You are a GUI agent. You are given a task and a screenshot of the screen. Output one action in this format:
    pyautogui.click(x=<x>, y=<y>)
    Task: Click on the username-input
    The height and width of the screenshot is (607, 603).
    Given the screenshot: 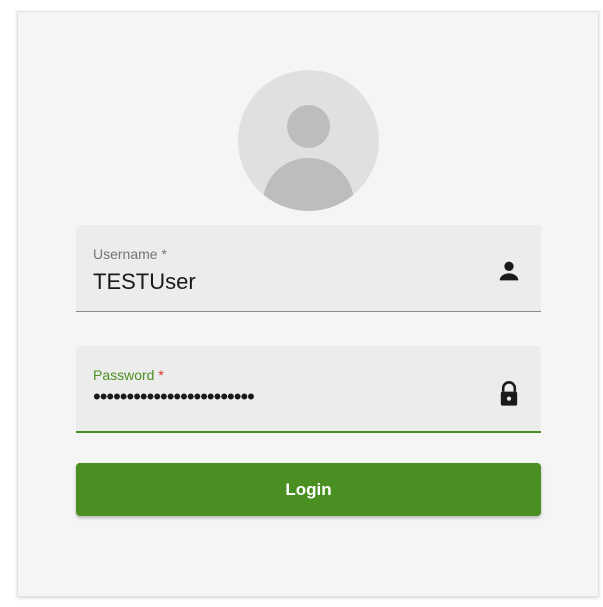 What is the action you would take?
    pyautogui.click(x=283, y=282)
    